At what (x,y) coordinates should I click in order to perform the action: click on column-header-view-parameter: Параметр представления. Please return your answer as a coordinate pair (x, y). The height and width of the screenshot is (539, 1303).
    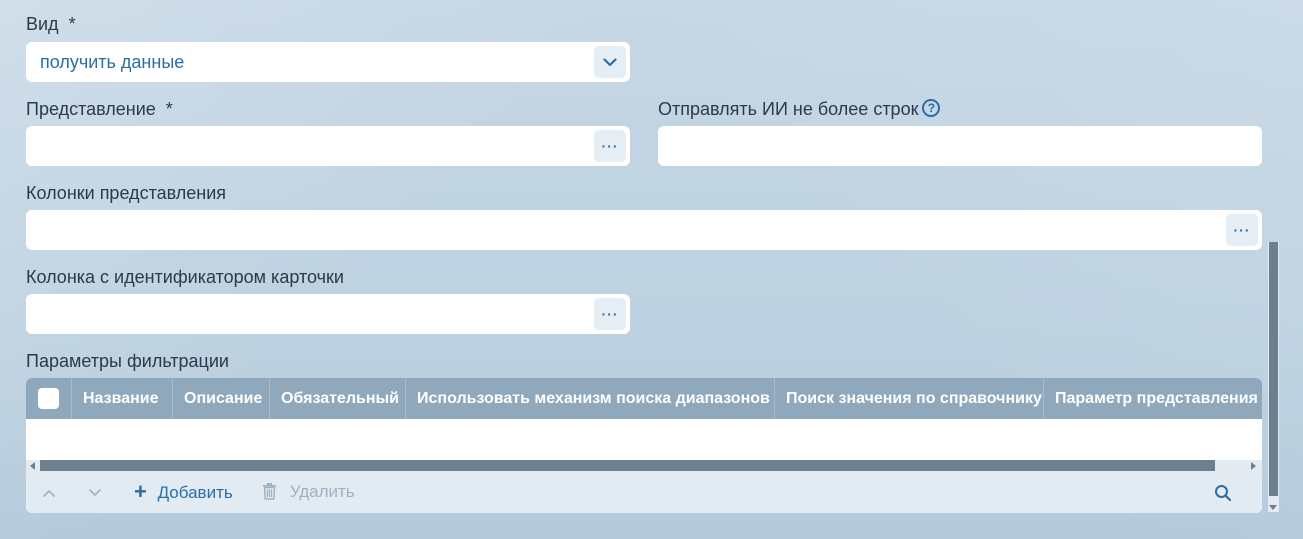
    Looking at the image, I should click on (1153, 398).